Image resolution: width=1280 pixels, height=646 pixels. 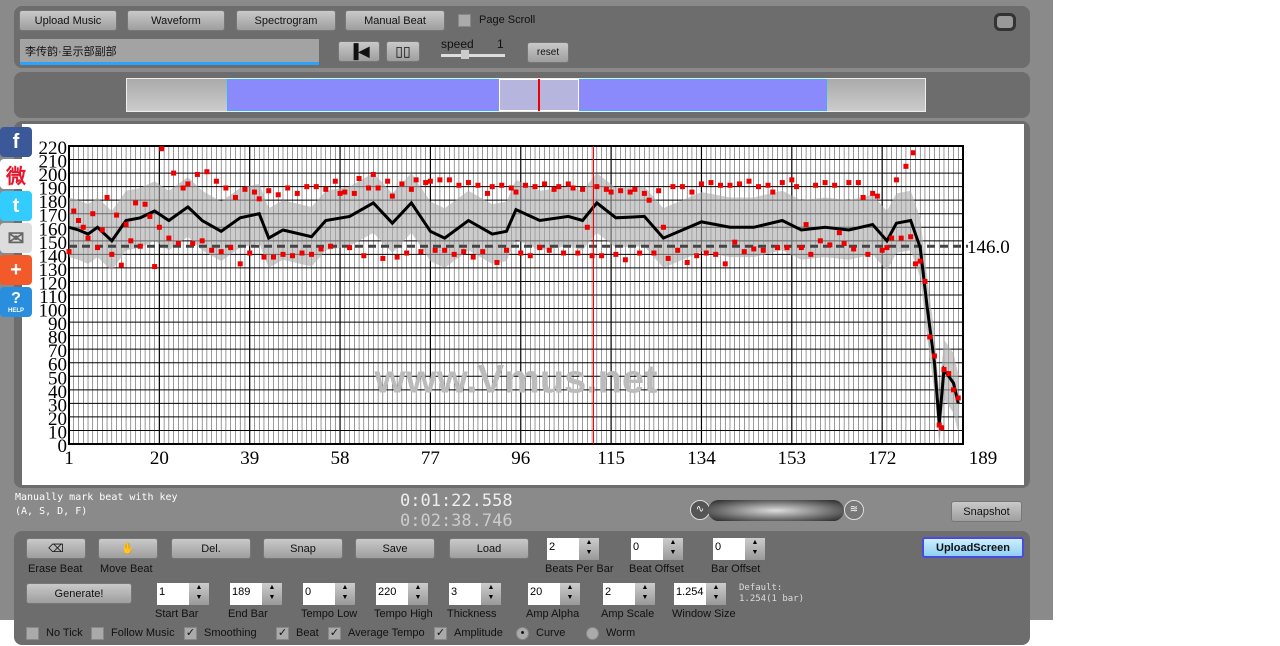 I want to click on bar-offset-value: 0, so click(x=729, y=549).